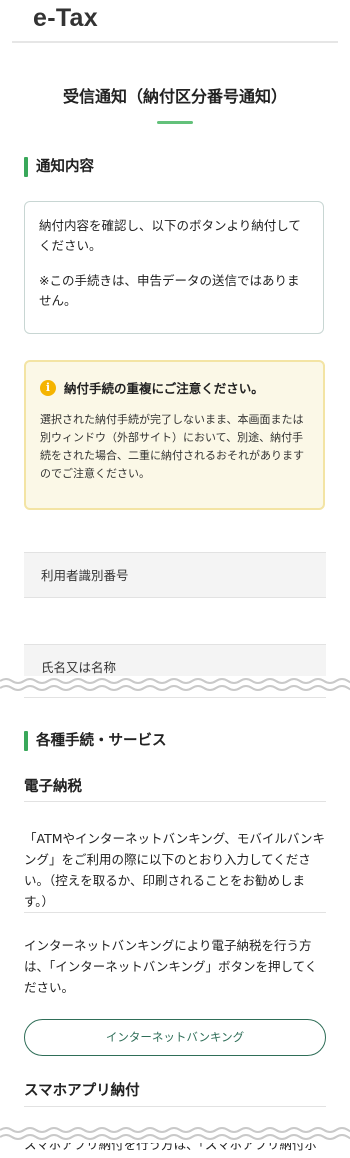 The height and width of the screenshot is (1158, 350). I want to click on app-header: e-Tax, so click(175, 22).